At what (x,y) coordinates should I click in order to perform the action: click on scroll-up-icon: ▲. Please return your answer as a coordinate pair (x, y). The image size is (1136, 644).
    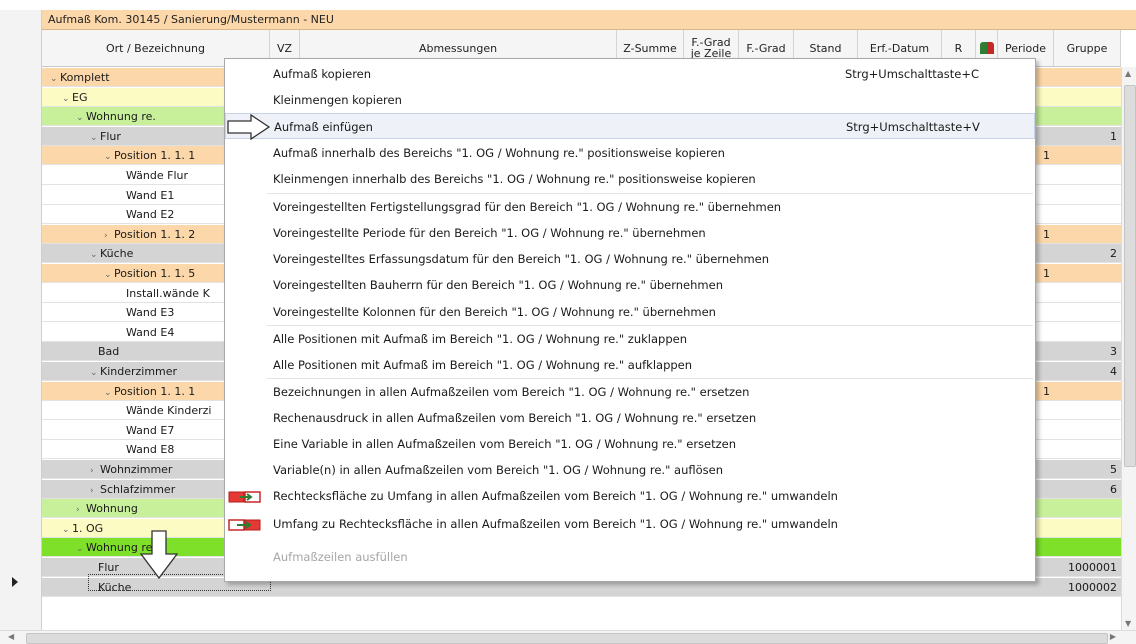
    Looking at the image, I should click on (1128, 73).